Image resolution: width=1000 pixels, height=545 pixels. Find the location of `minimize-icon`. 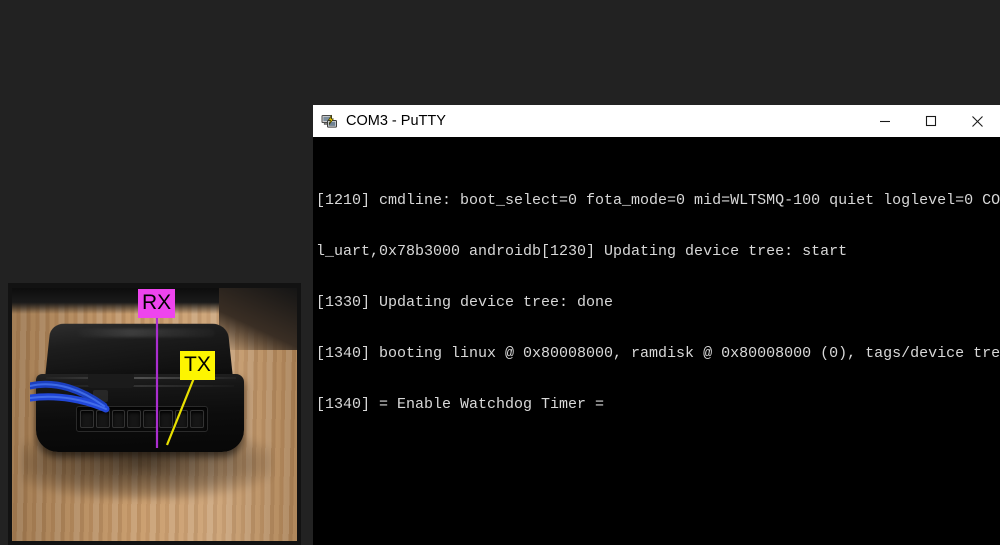

minimize-icon is located at coordinates (885, 121).